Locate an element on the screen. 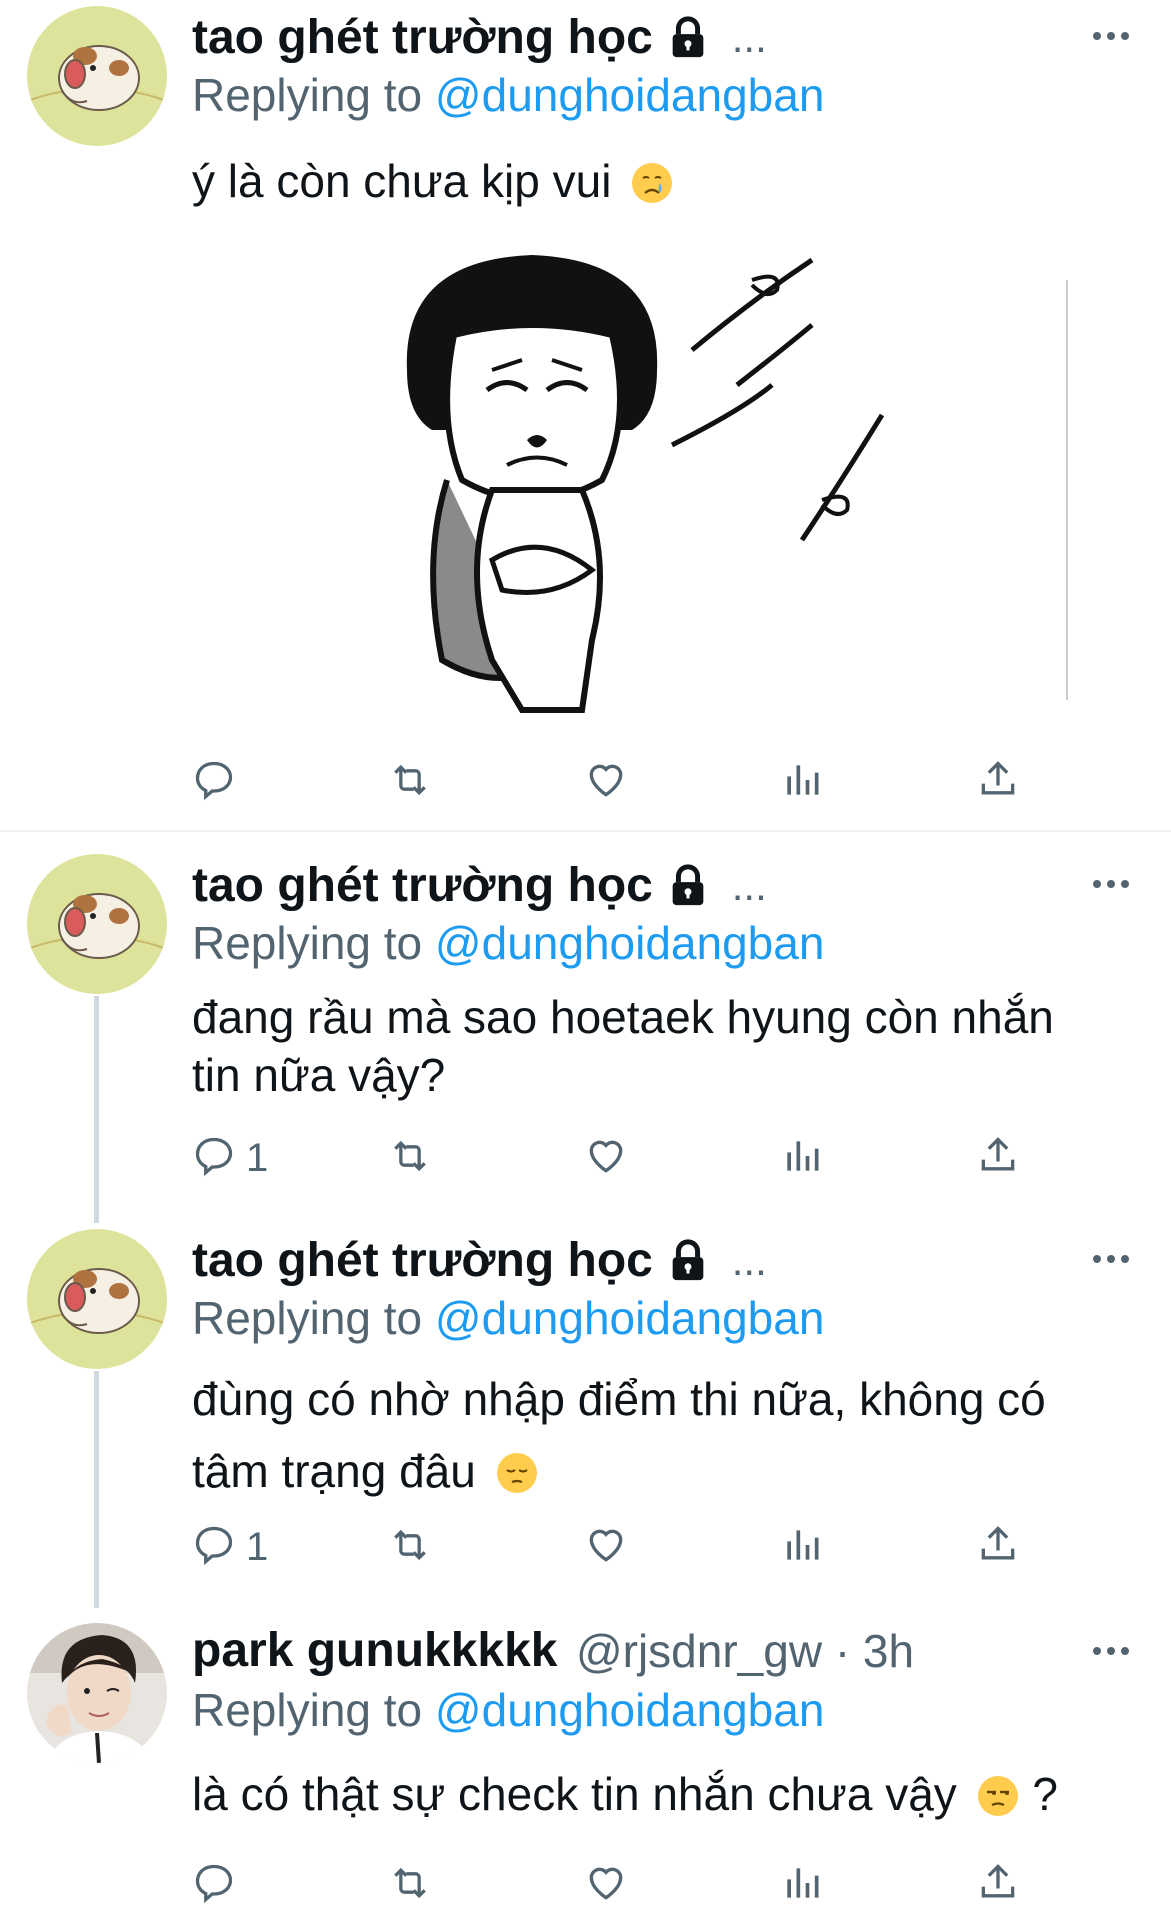 This screenshot has width=1171, height=1920. tweet-header: park gunukkkkk @rjsdnr_gw · 3h is located at coordinates (661, 1653).